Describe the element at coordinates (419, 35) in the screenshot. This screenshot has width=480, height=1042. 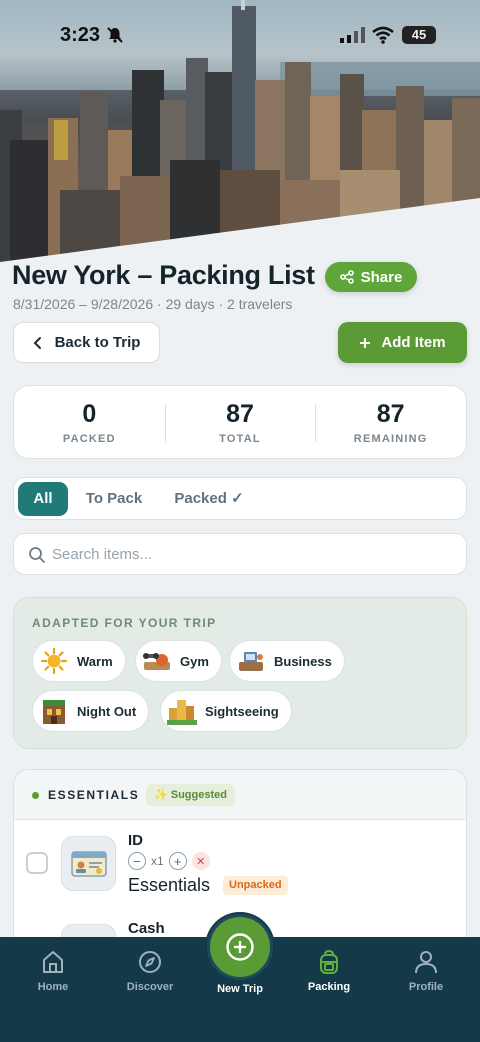
I see `battery-indicator: 45` at that location.